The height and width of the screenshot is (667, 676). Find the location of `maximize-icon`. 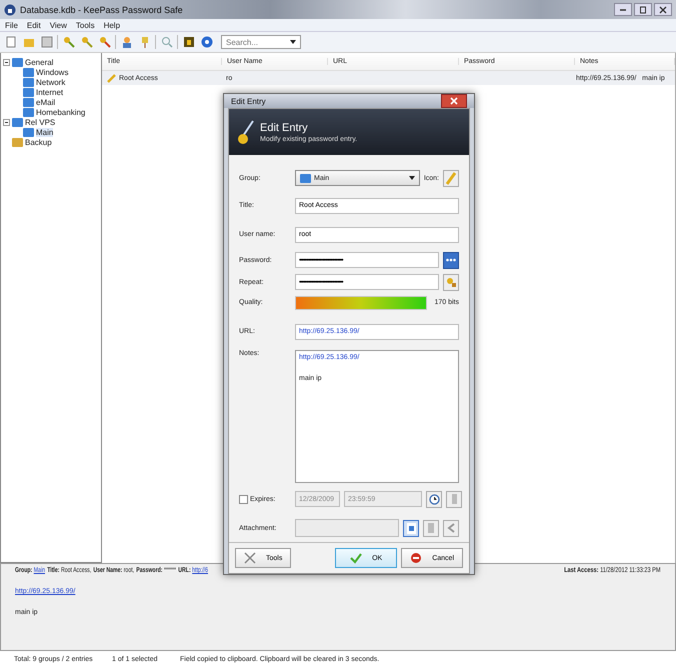

maximize-icon is located at coordinates (643, 10).